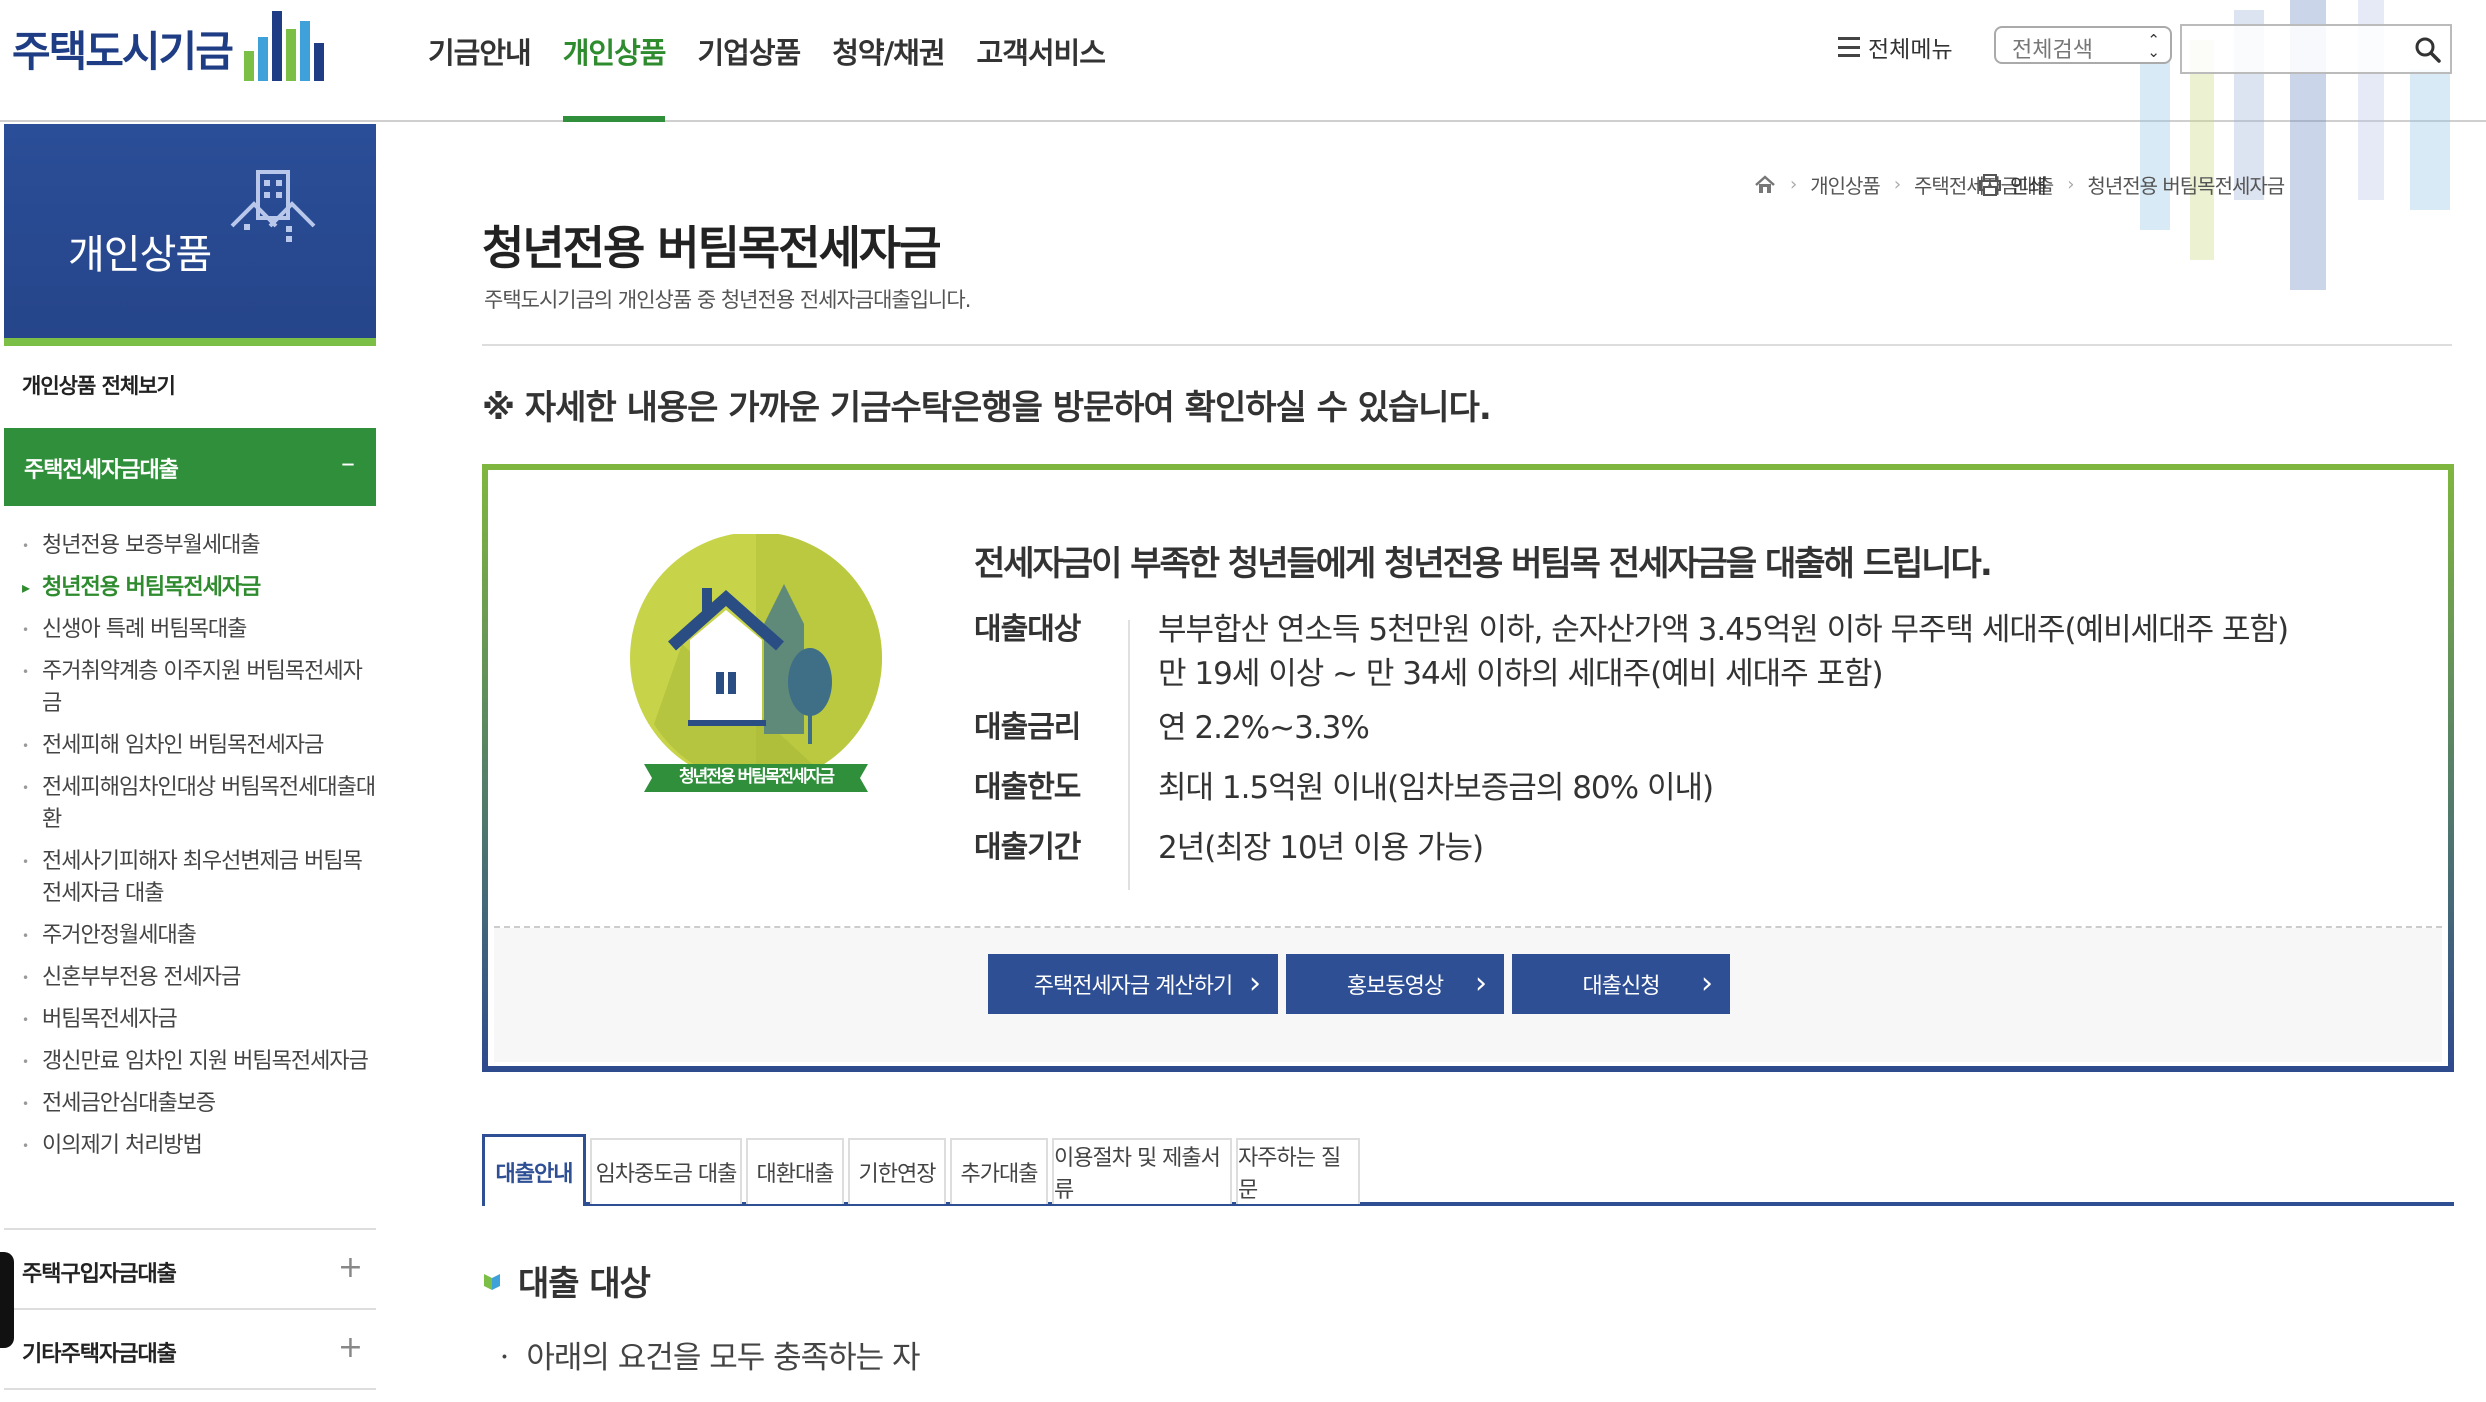  What do you see at coordinates (199, 630) in the screenshot?
I see `lnb-sub-item: 신생아 특례 버팀목대출` at bounding box center [199, 630].